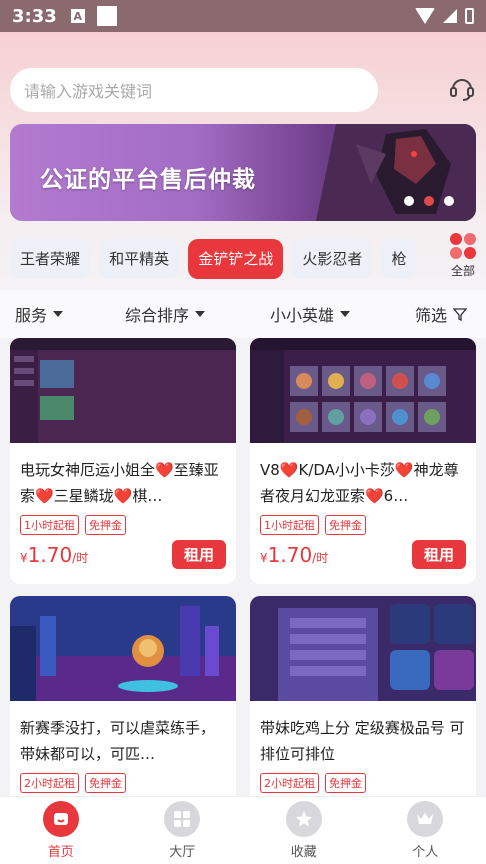 This screenshot has height=864, width=486. What do you see at coordinates (88, 91) in the screenshot?
I see `search-placeholder: 请输入游戏关键词` at bounding box center [88, 91].